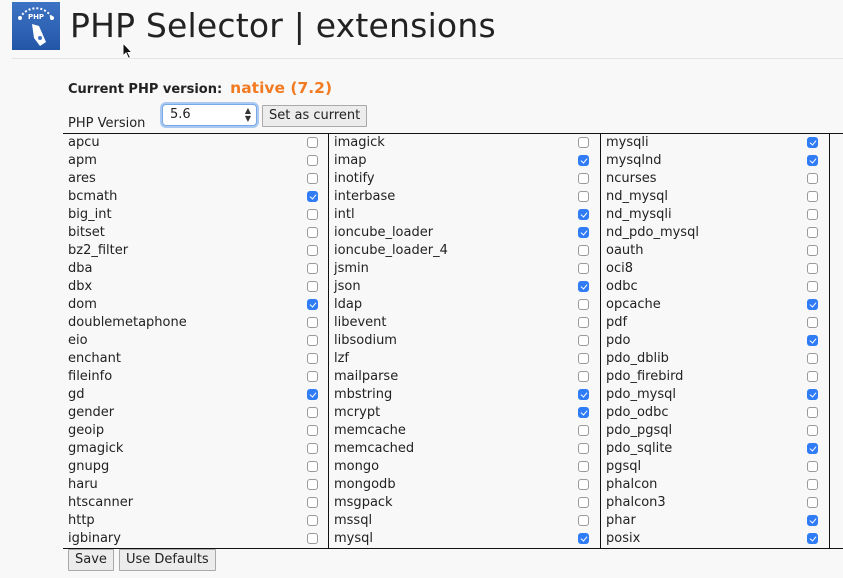 The width and height of the screenshot is (843, 578). I want to click on extension-name: big_int, so click(90, 214).